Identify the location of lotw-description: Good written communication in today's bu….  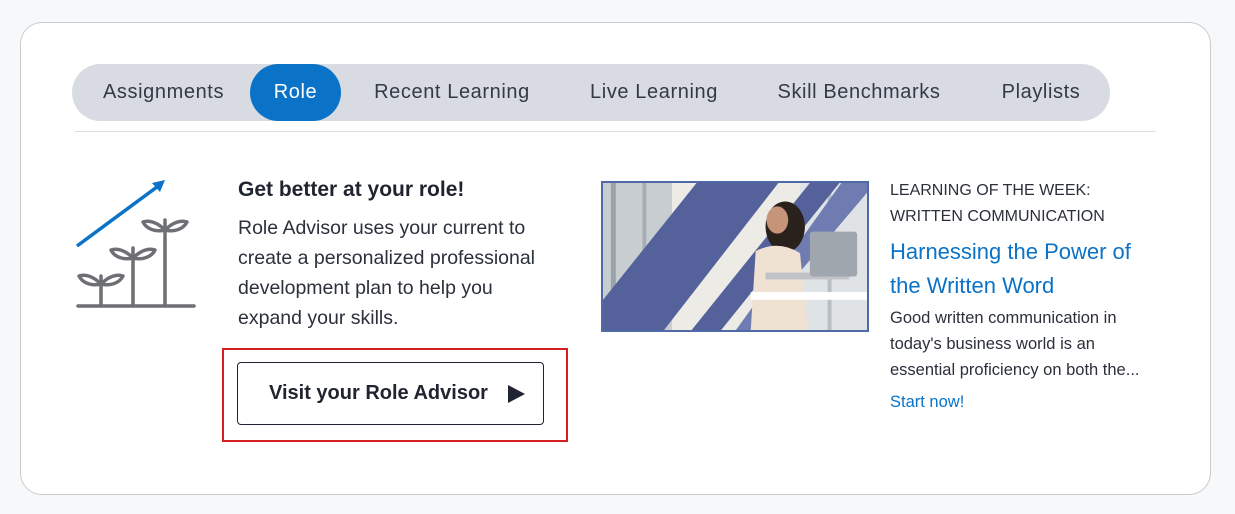
(1015, 344).